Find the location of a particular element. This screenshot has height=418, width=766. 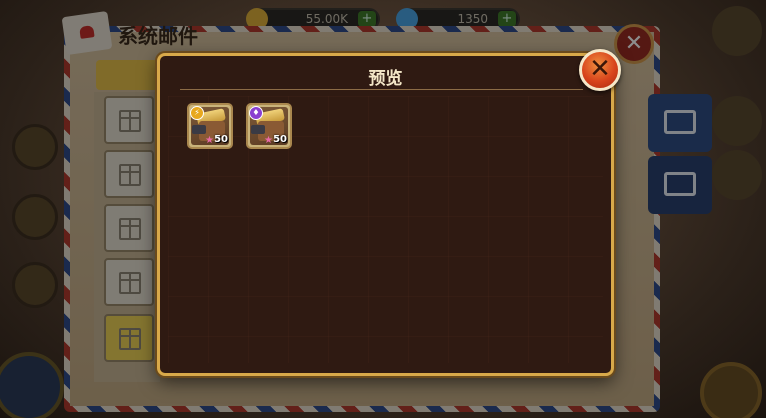

close-x-icon: ✕ is located at coordinates (600, 69).